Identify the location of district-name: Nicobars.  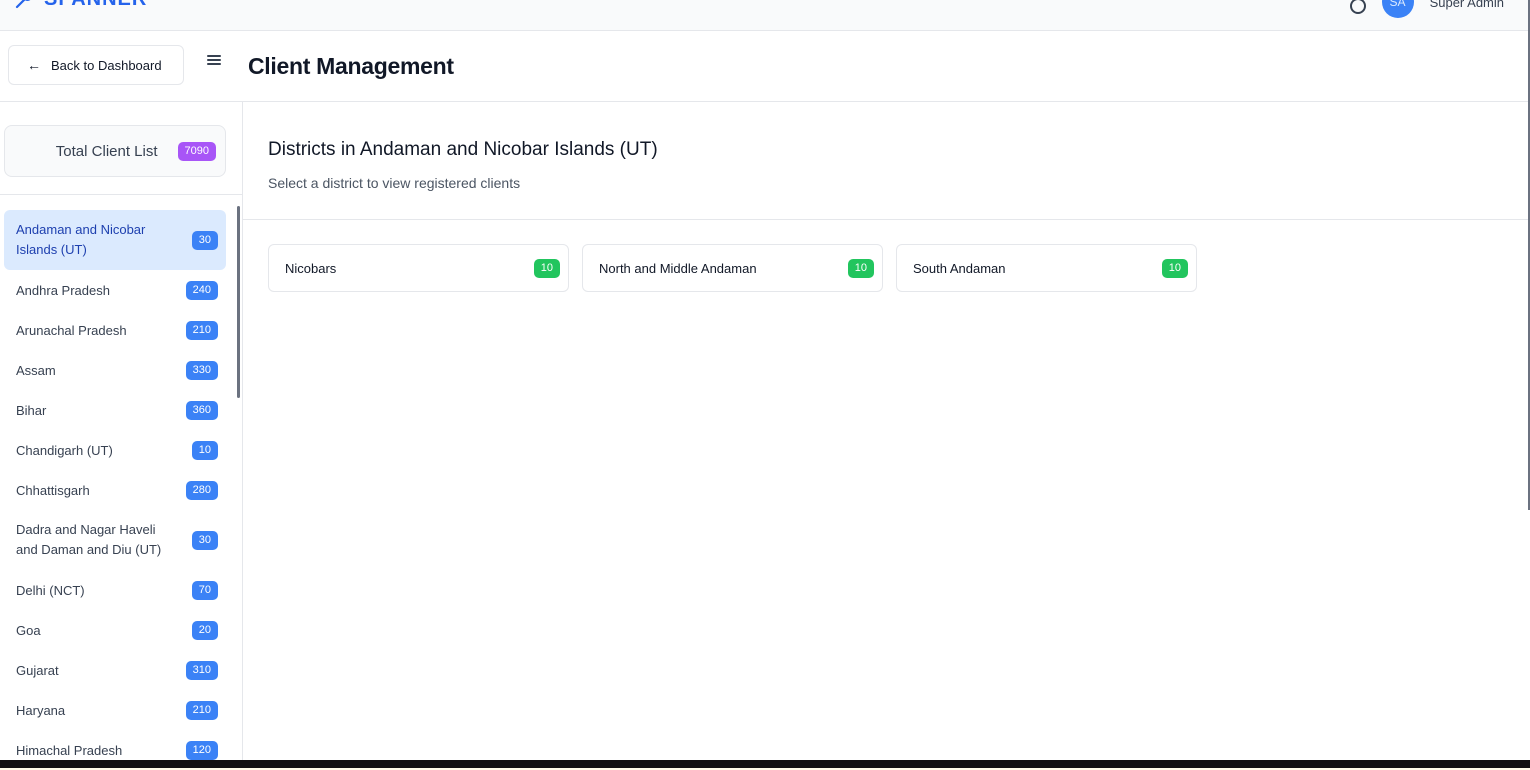
(311, 268).